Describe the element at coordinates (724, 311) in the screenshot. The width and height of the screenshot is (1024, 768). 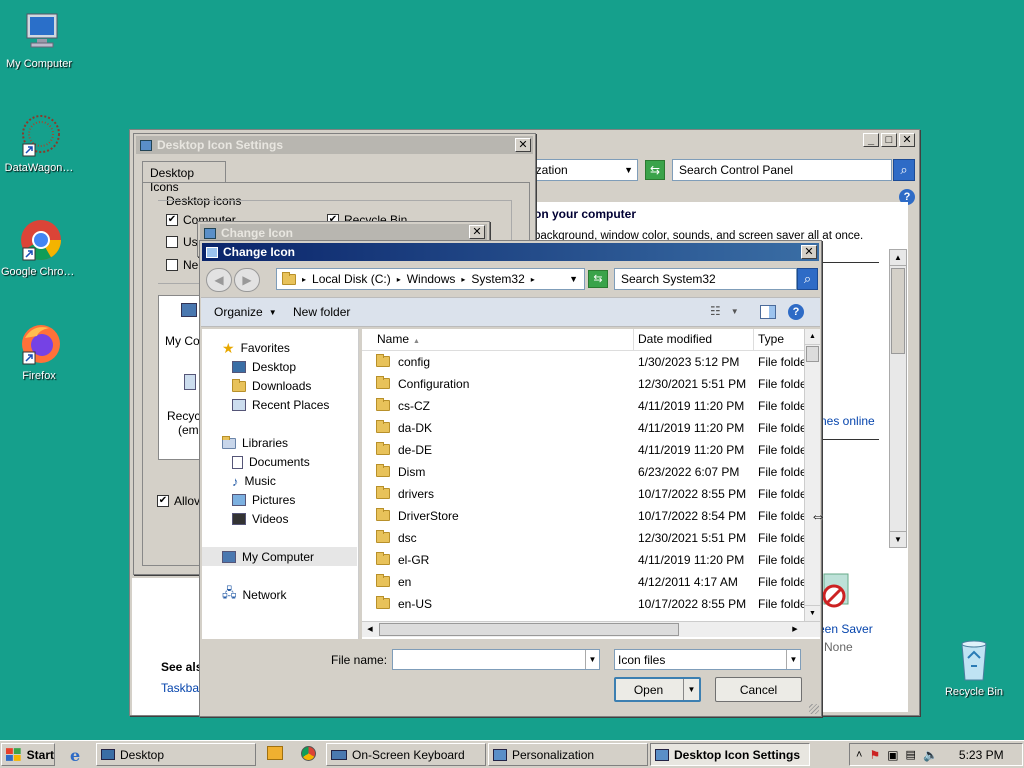
I see `view-options-icon: ☷ ▼` at that location.